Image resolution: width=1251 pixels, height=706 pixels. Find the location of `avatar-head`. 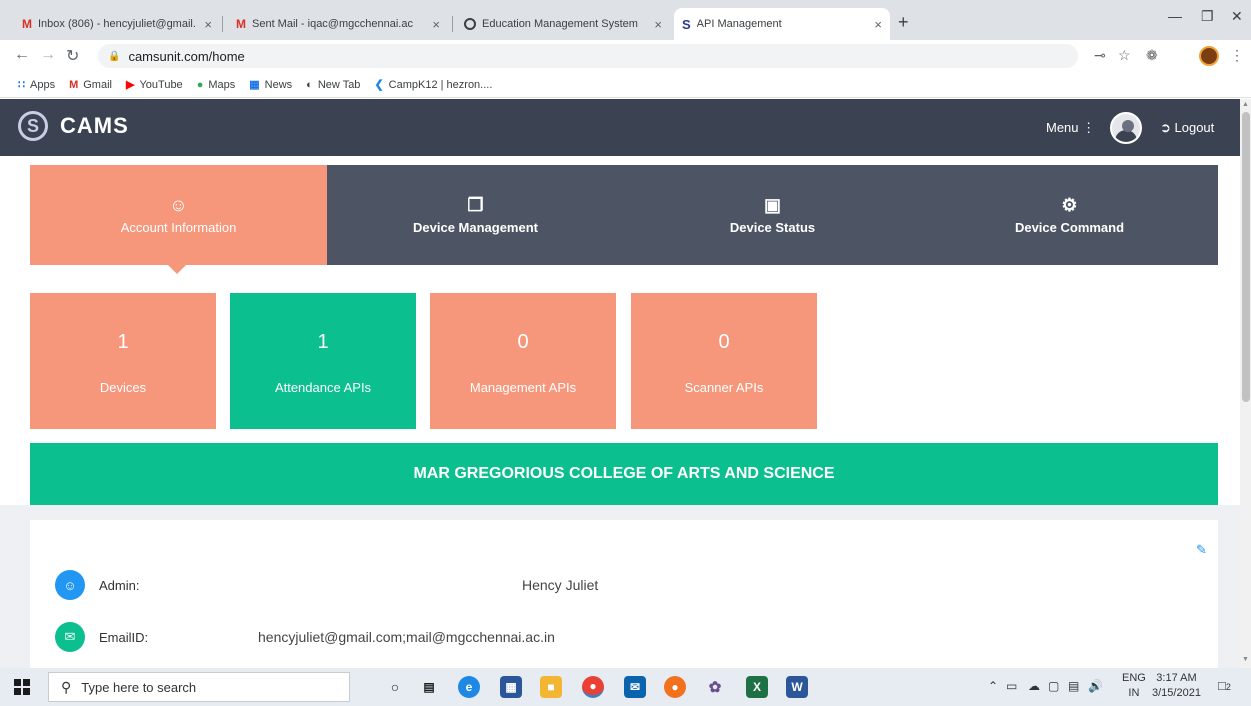

avatar-head is located at coordinates (1128, 126).